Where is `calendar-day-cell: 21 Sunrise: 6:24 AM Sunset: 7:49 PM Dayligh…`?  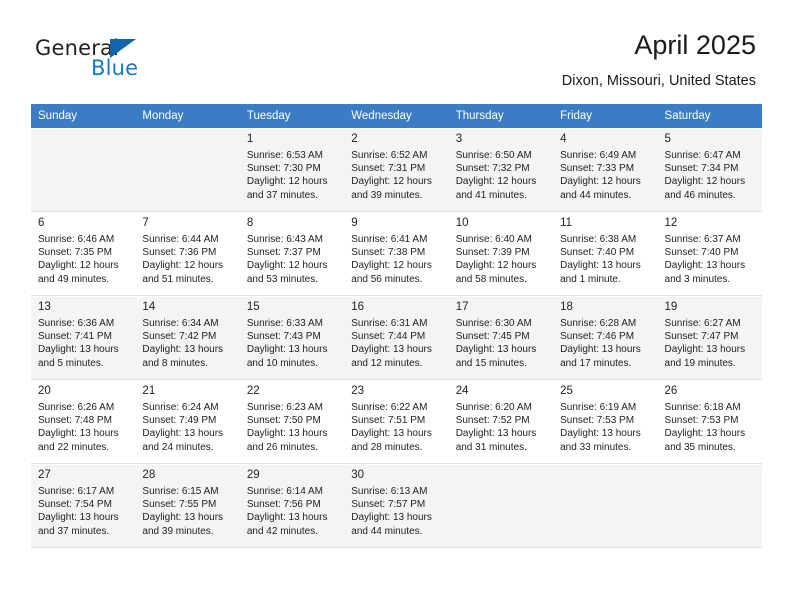
calendar-day-cell: 21 Sunrise: 6:24 AM Sunset: 7:49 PM Dayligh… is located at coordinates (187, 422).